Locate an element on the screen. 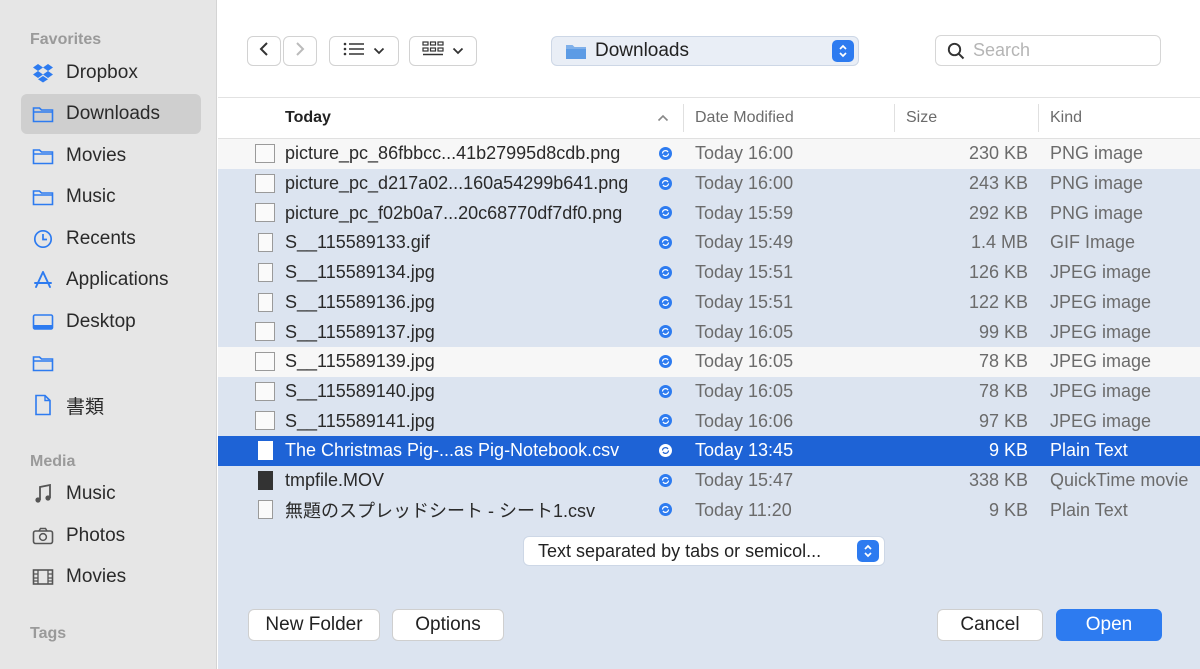 This screenshot has height=669, width=1200. file-name: S__115589139.jpg is located at coordinates (360, 361).